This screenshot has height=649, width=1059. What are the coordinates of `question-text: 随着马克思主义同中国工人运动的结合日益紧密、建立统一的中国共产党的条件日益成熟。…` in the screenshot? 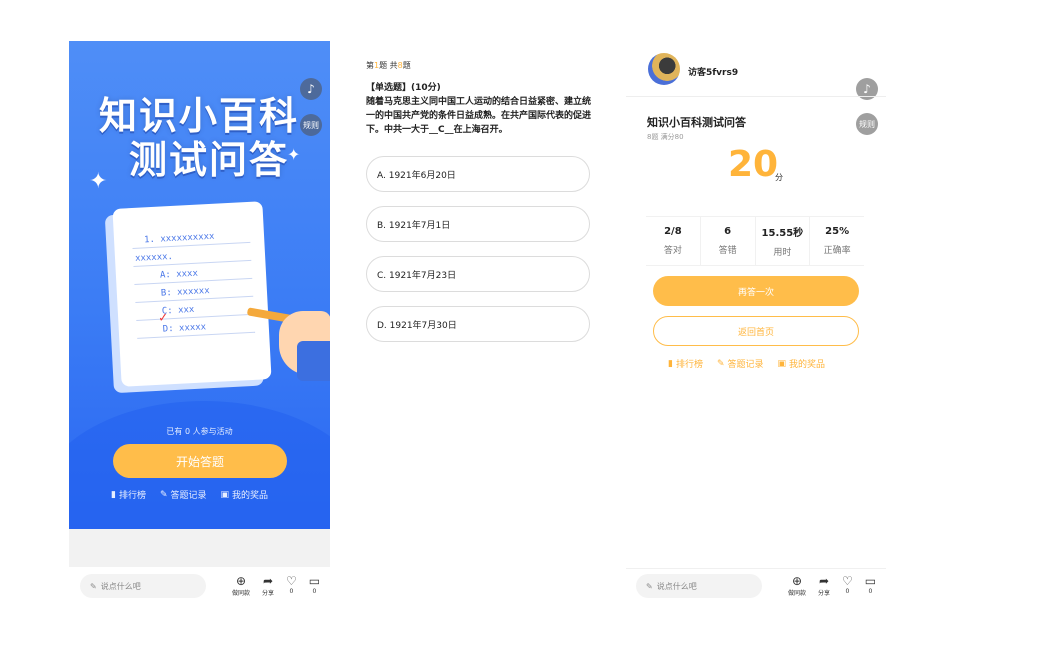 It's located at (479, 116).